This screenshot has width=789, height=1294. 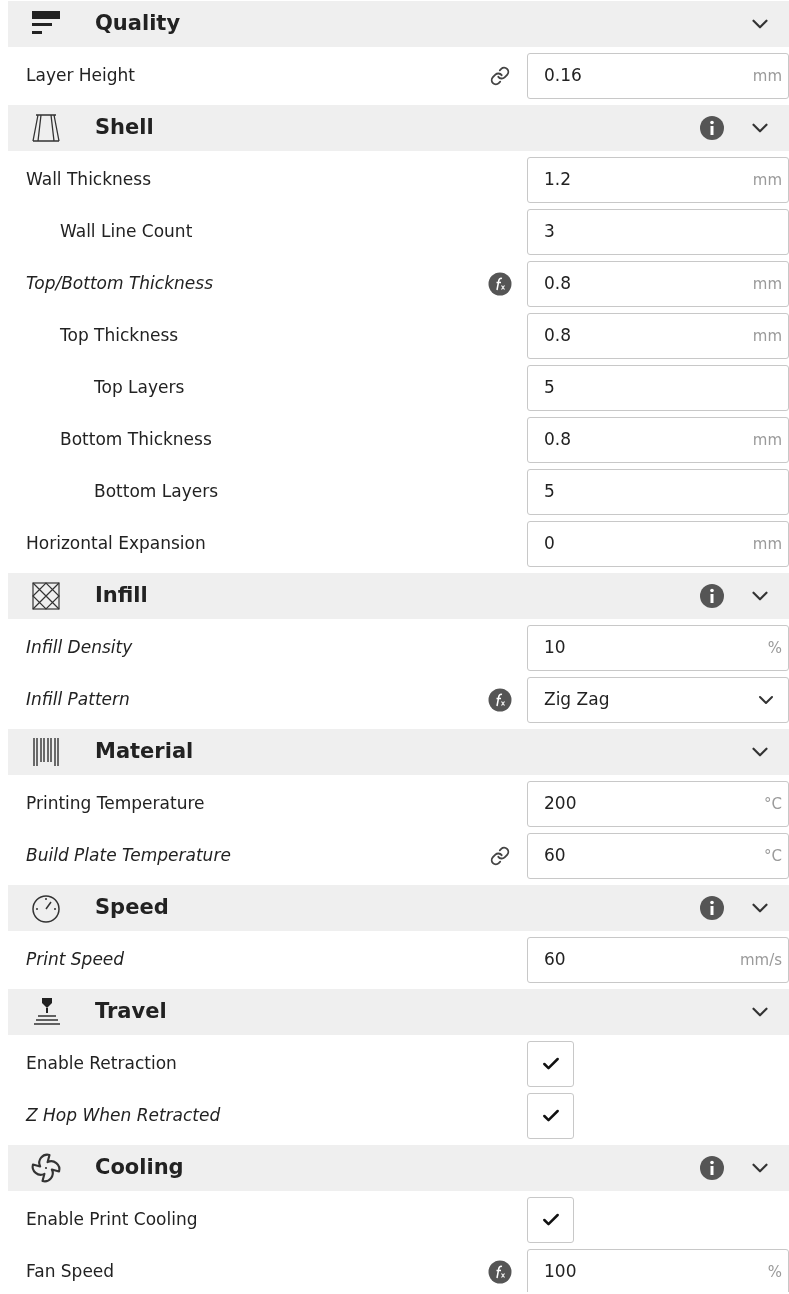 I want to click on gauge-icon, so click(x=46, y=908).